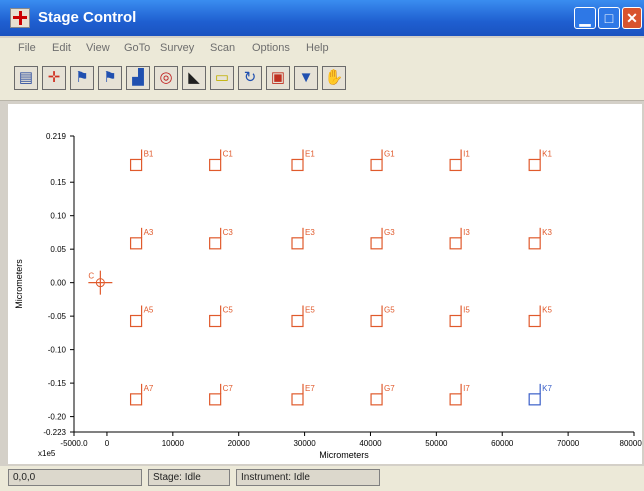  Describe the element at coordinates (137, 48) in the screenshot. I see `menu-goto: GoTo` at that location.